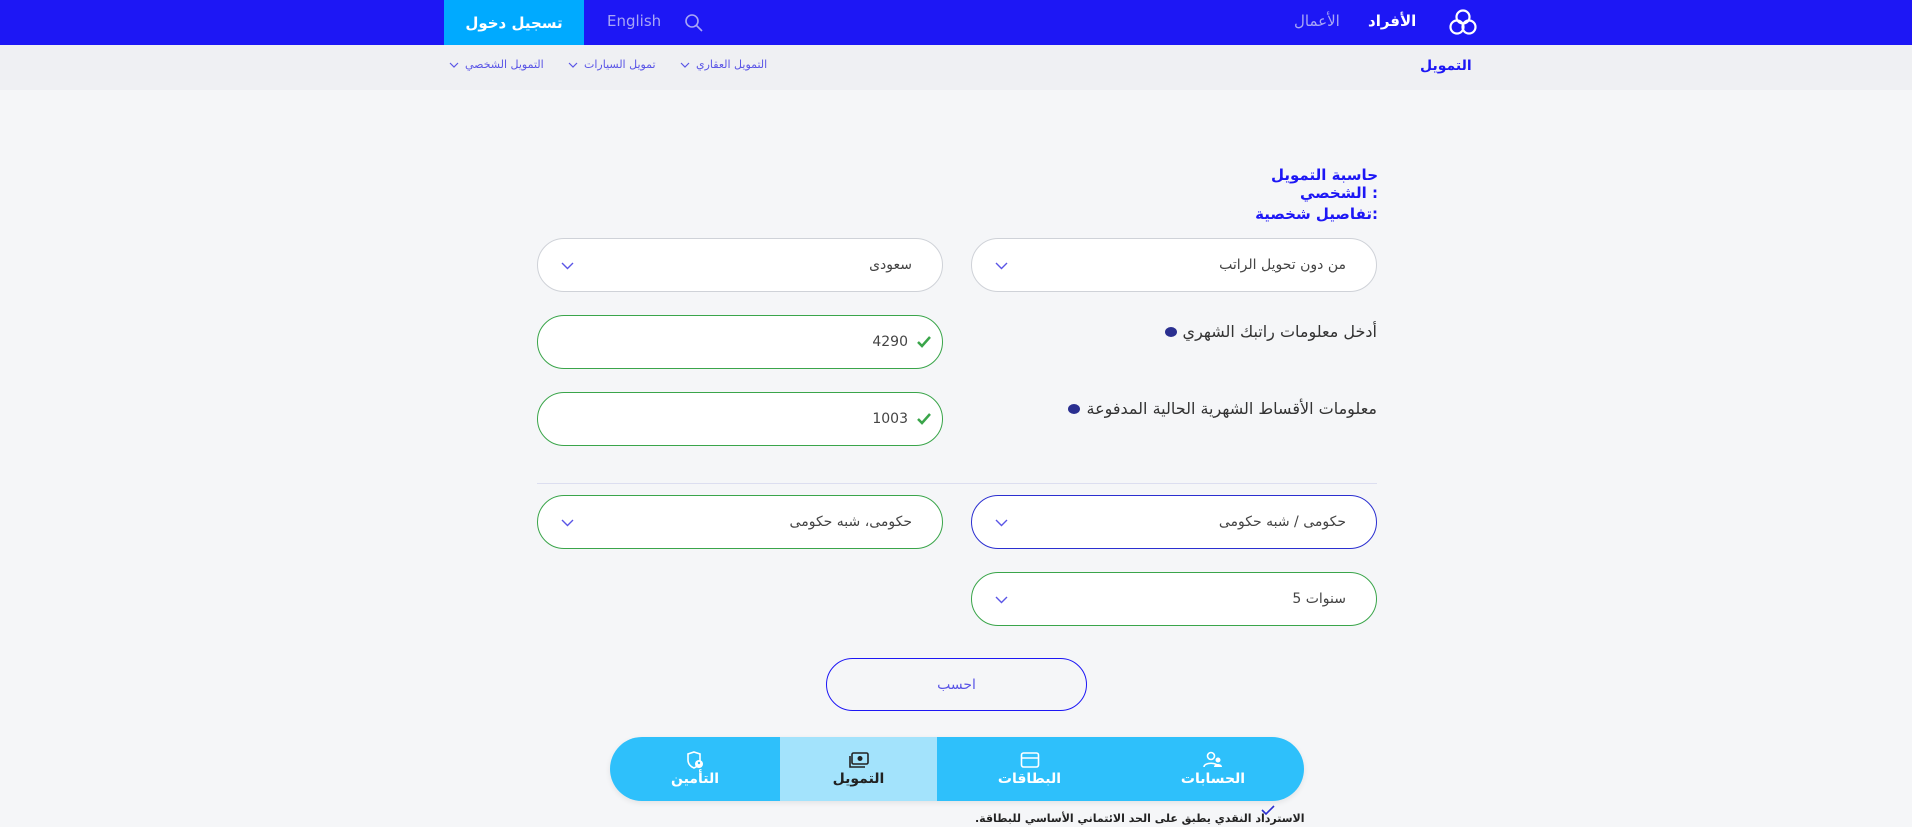  I want to click on calculate-button: احسب, so click(956, 684).